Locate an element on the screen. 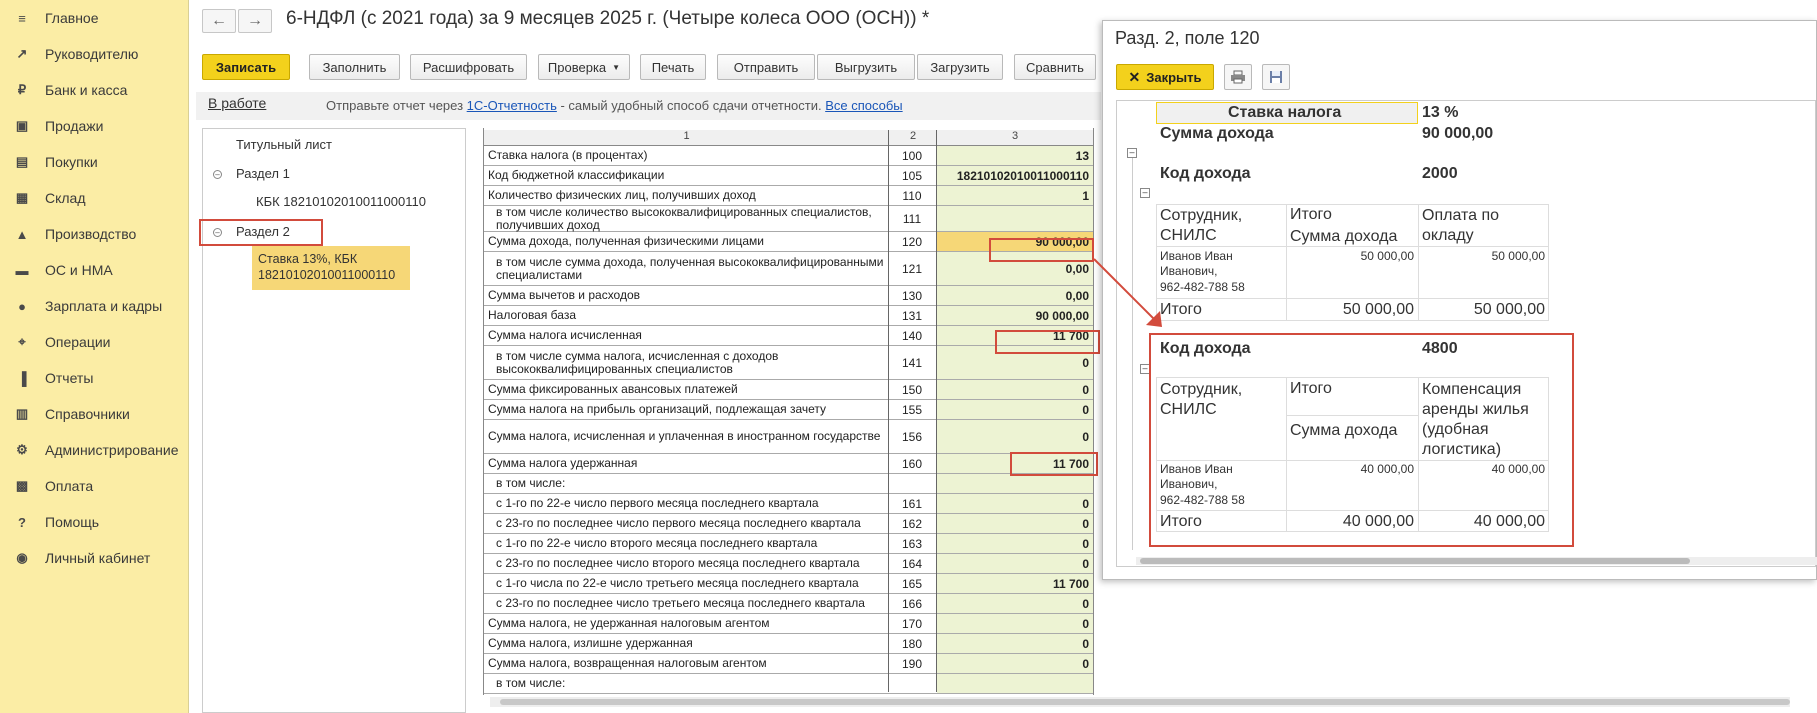 The width and height of the screenshot is (1817, 713). upload-button: Выгрузить is located at coordinates (866, 67).